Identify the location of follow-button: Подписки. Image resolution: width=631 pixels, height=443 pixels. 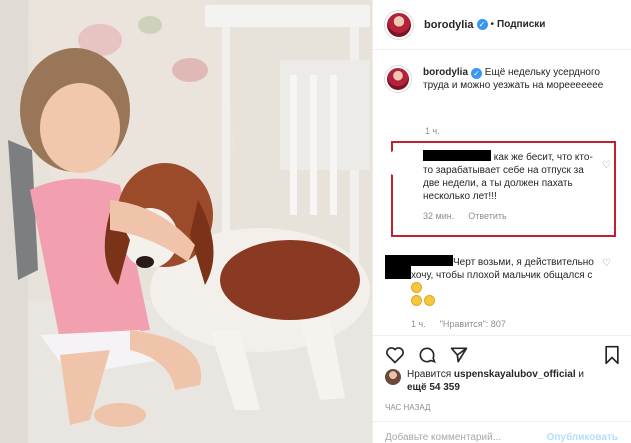
(521, 24).